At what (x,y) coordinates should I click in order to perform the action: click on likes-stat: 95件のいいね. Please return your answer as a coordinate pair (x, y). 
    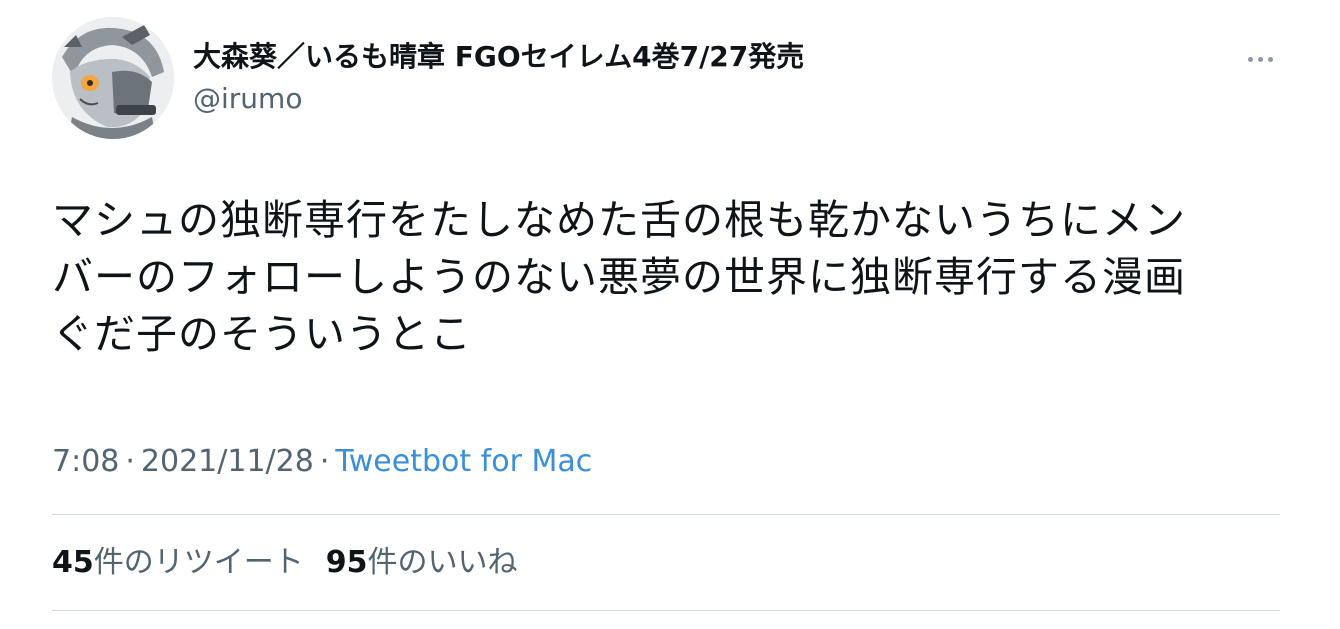
    Looking at the image, I should click on (422, 563).